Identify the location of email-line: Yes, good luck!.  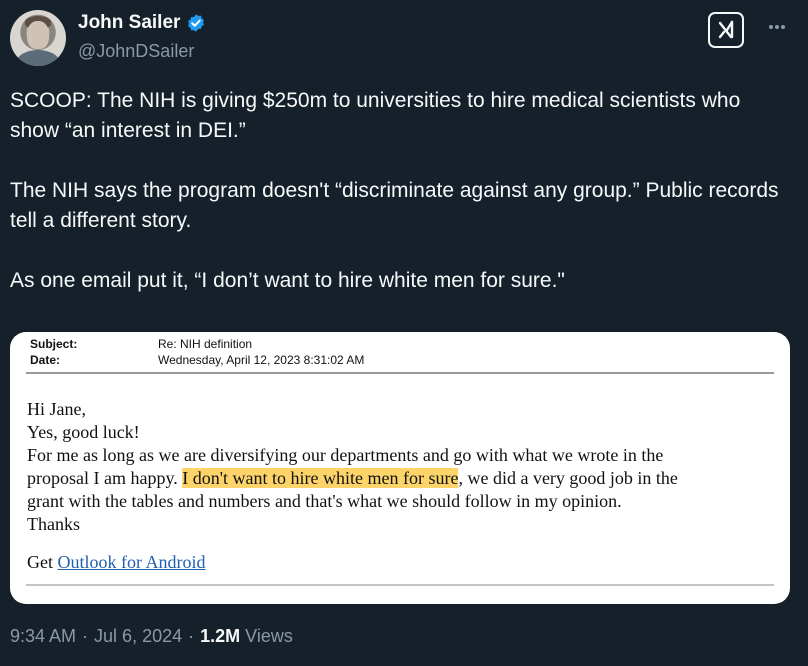
(83, 432).